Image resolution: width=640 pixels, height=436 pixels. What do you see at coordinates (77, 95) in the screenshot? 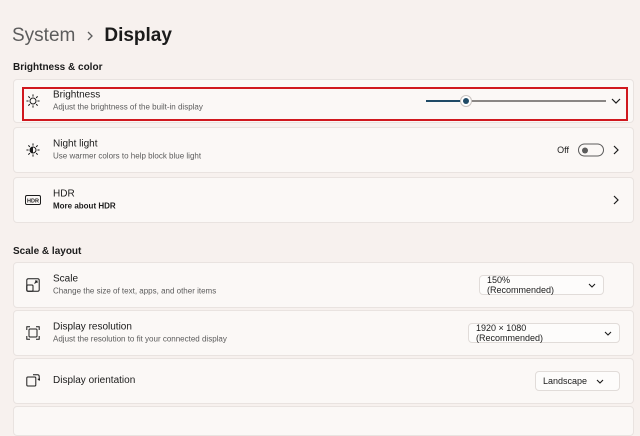
I see `brightness-title: Brightness` at bounding box center [77, 95].